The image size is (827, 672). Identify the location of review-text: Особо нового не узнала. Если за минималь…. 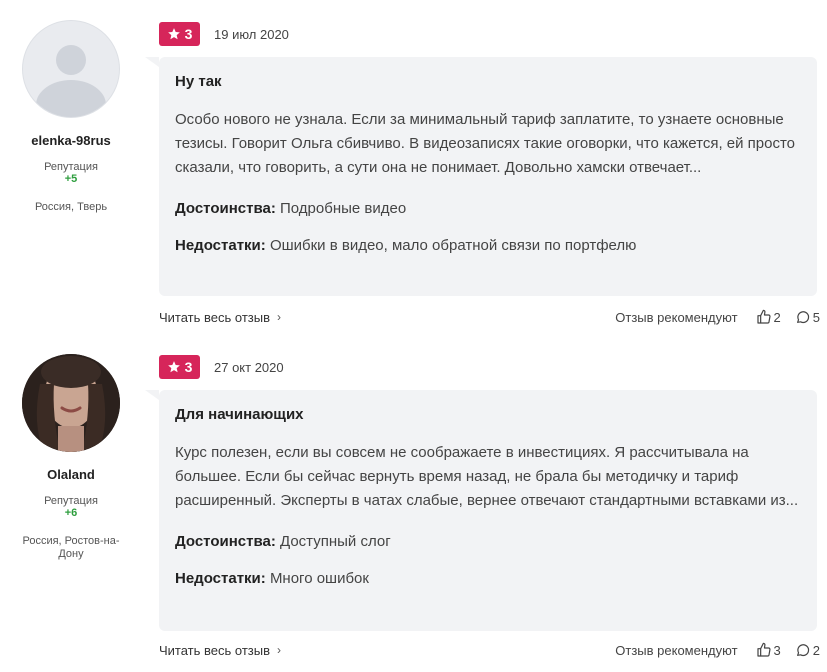
(485, 143).